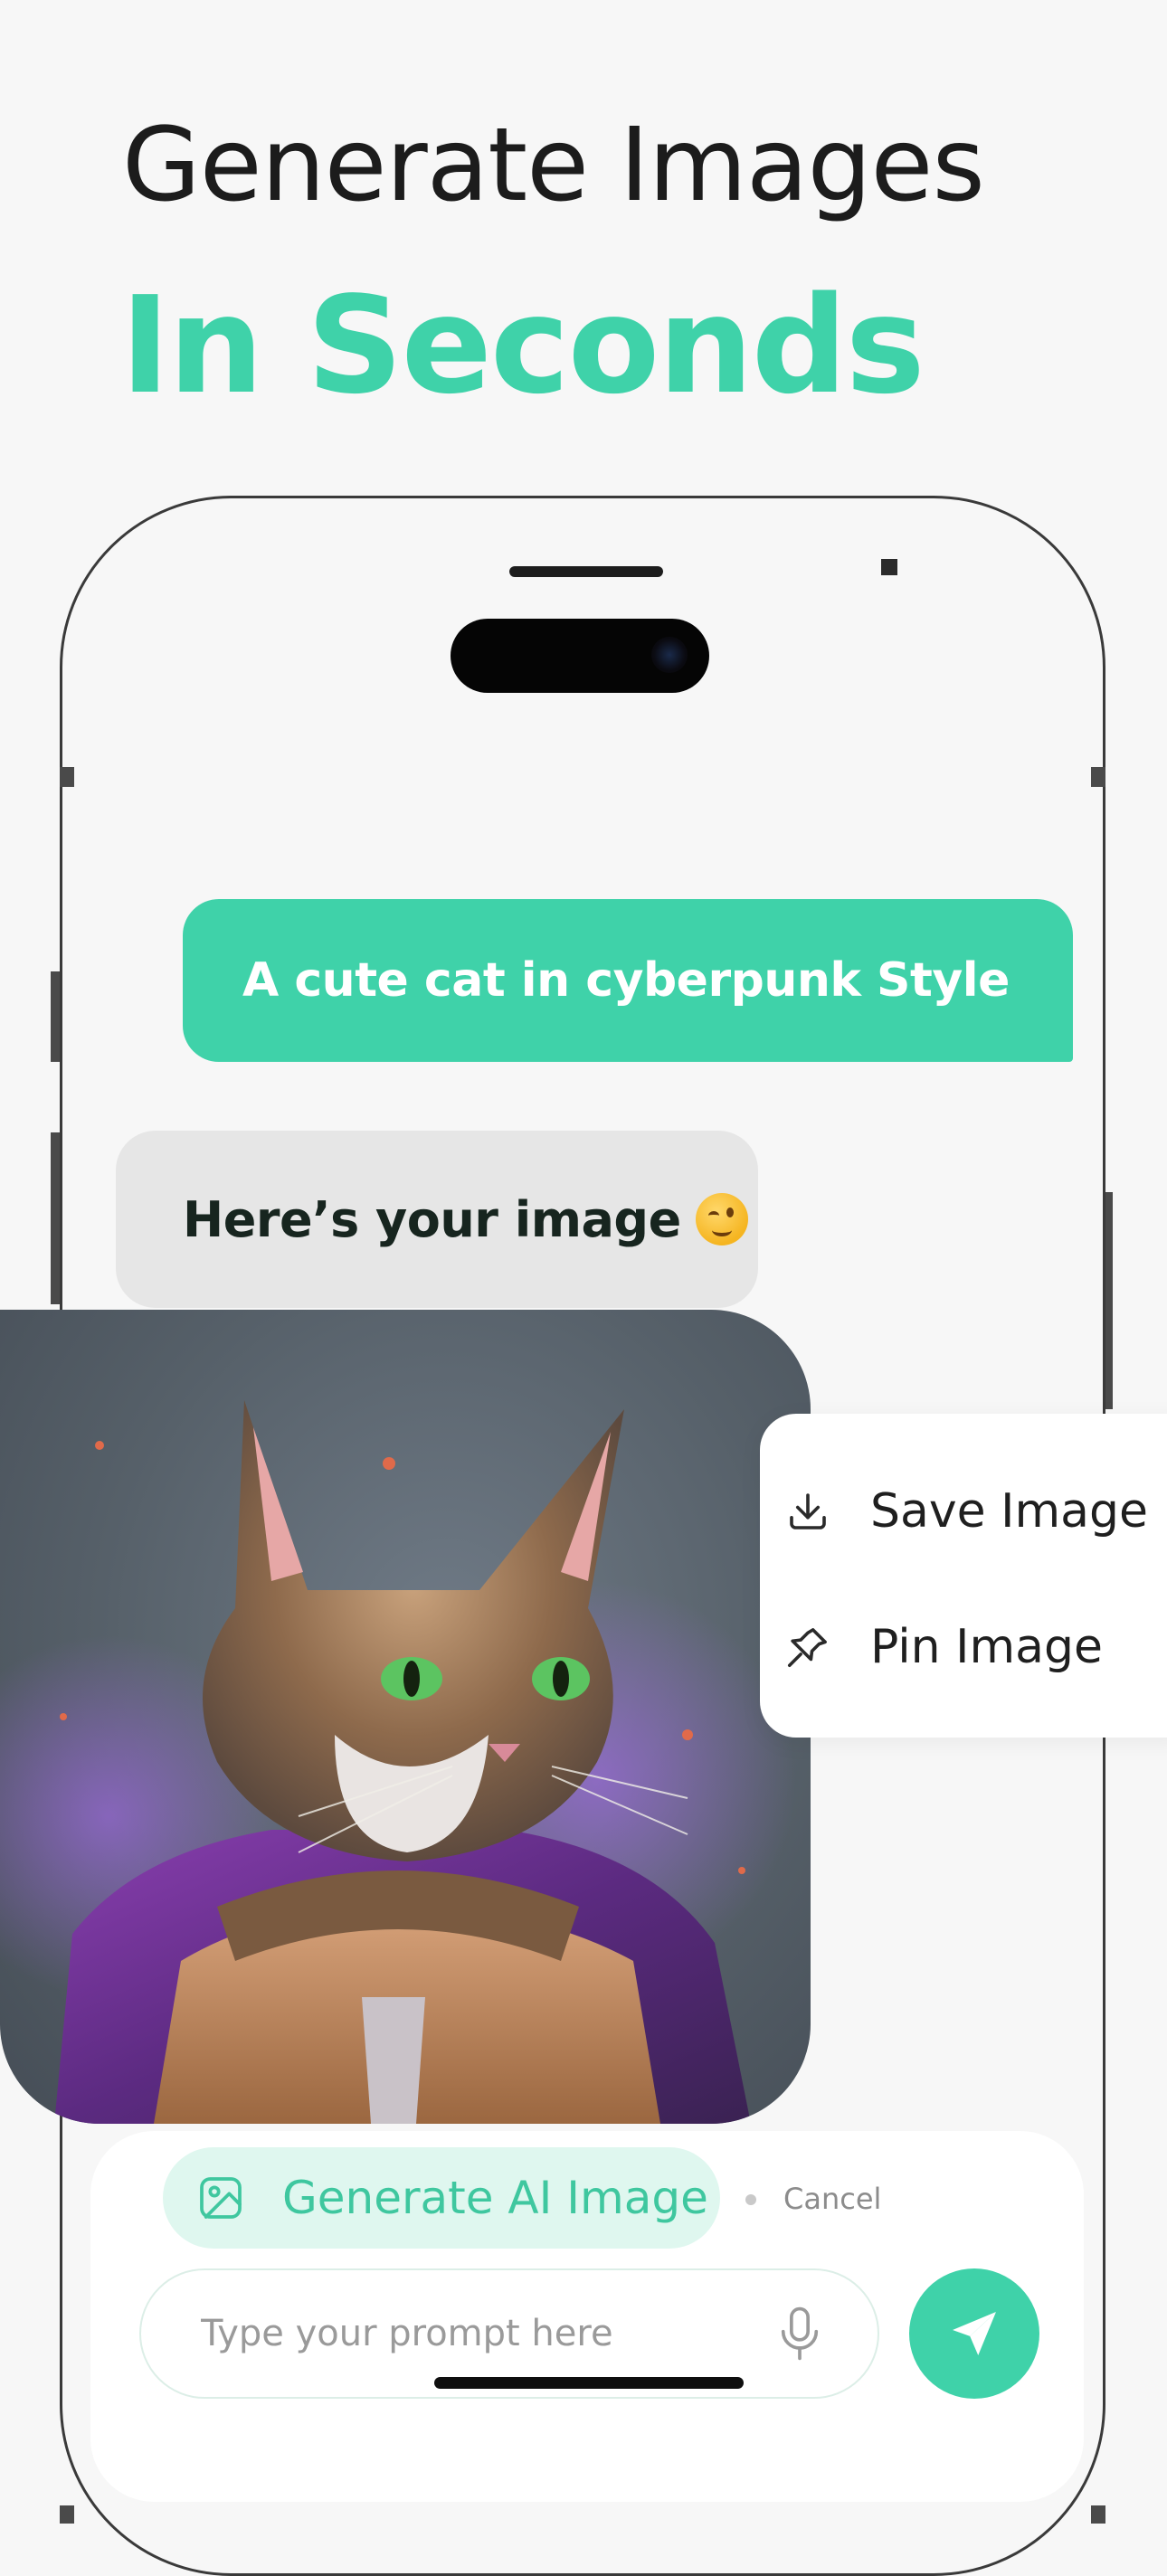  I want to click on save-image-item: Save Image, so click(966, 1511).